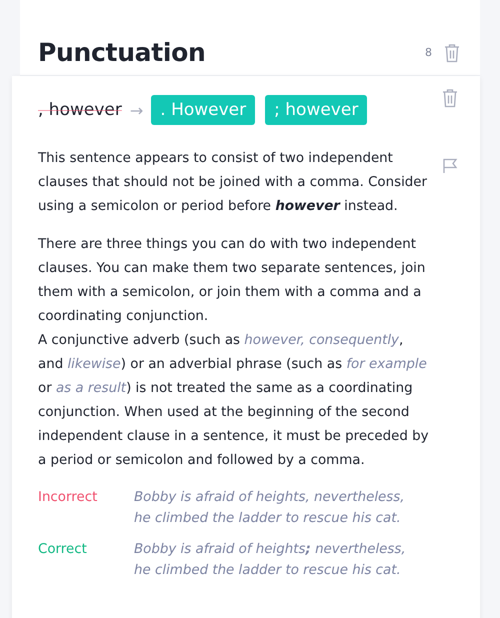 This screenshot has height=618, width=500. What do you see at coordinates (450, 166) in the screenshot?
I see `flag-icon` at bounding box center [450, 166].